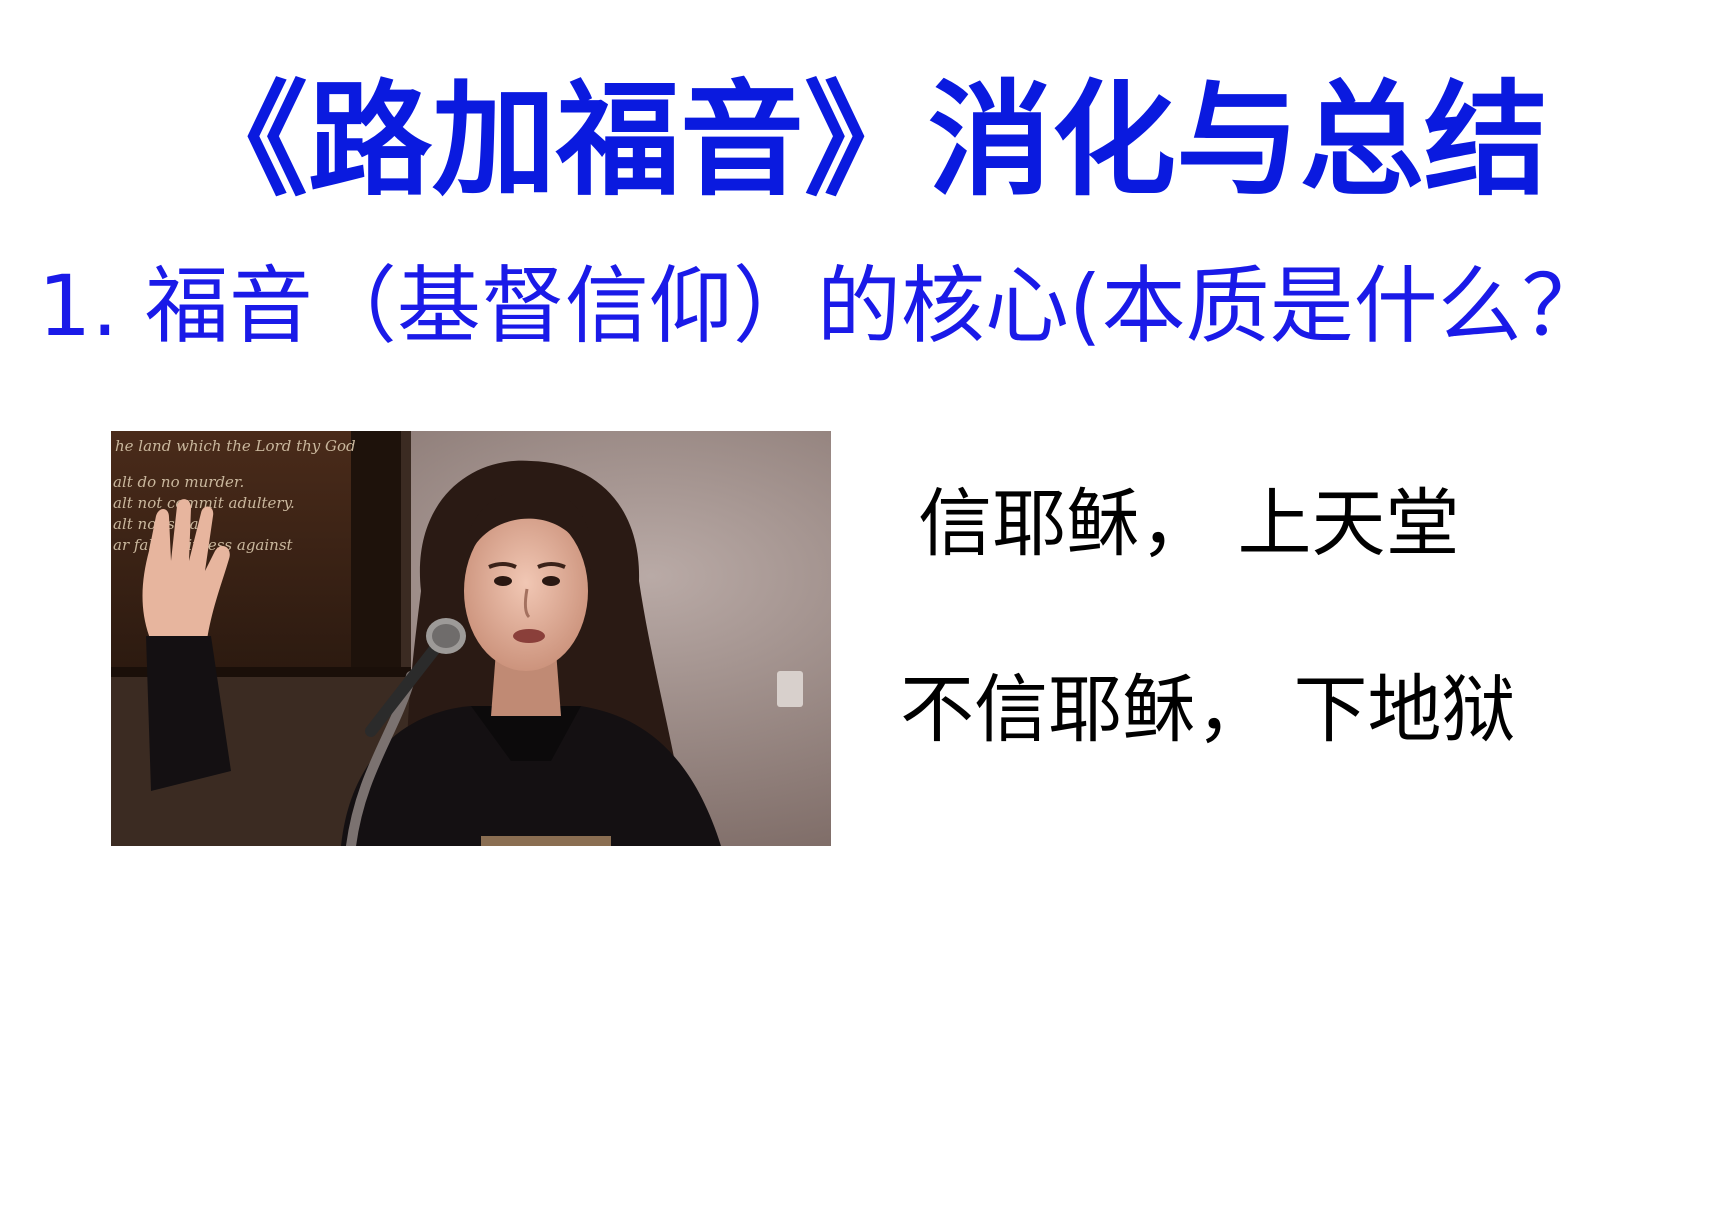 This screenshot has height=1225, width=1732. What do you see at coordinates (790, 689) in the screenshot?
I see `wall-switch-icon` at bounding box center [790, 689].